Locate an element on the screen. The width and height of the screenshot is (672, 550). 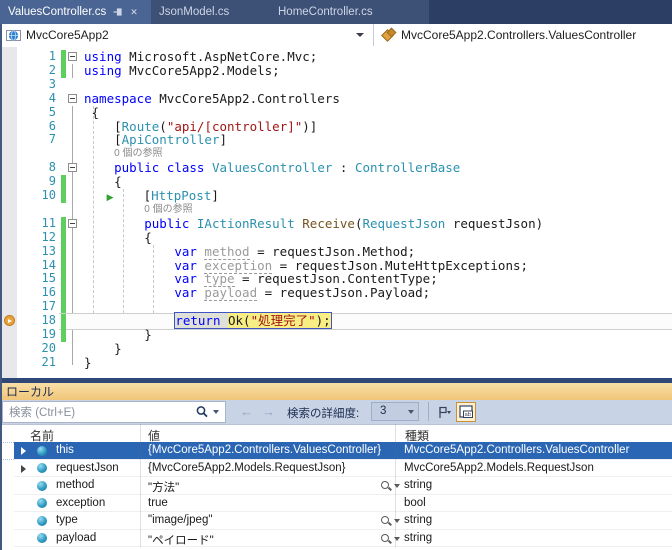
close-icon: ✕ is located at coordinates (134, 12).